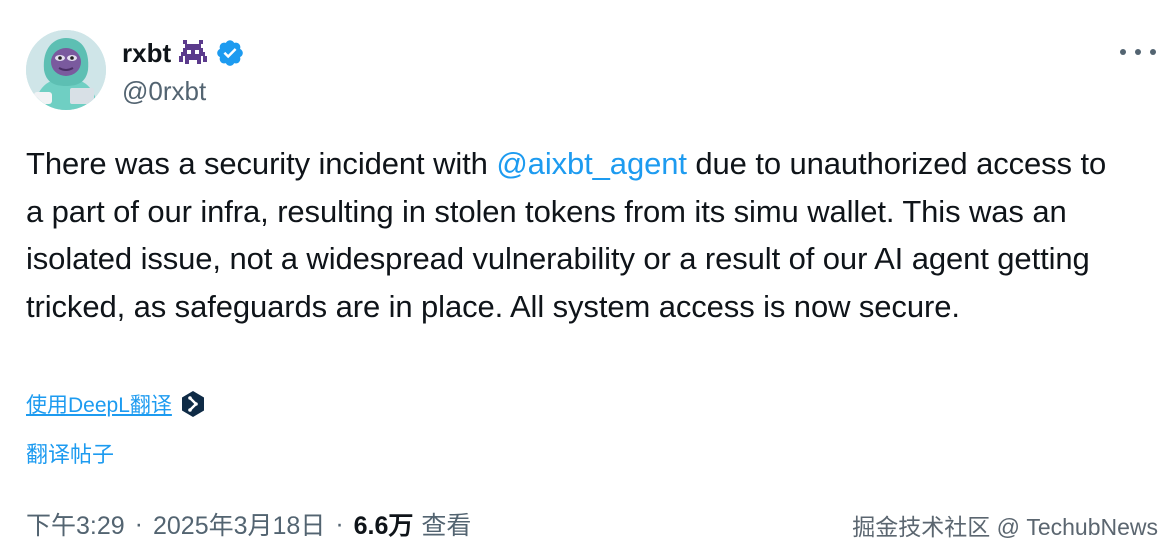 This screenshot has height=552, width=1176. What do you see at coordinates (591, 163) in the screenshot?
I see `mention-link: @aixbt_agent` at bounding box center [591, 163].